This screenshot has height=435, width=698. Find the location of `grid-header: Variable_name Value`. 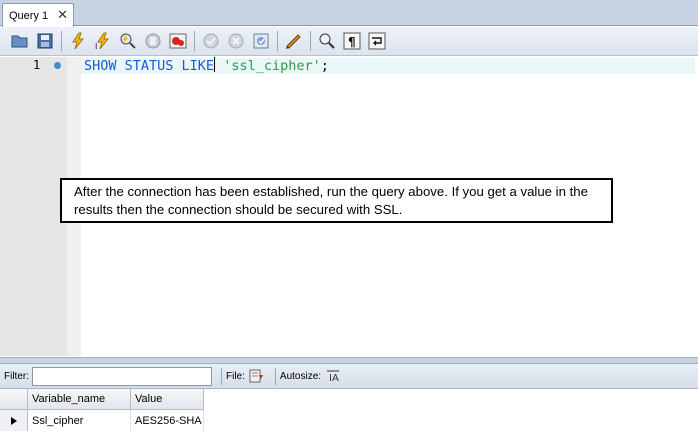

grid-header: Variable_name Value is located at coordinates (102, 399).